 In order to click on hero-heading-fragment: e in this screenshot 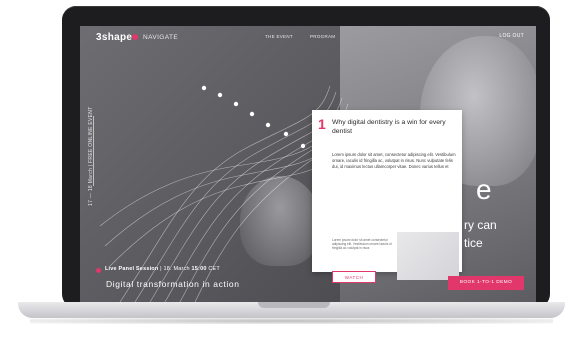, I will do `click(484, 189)`.